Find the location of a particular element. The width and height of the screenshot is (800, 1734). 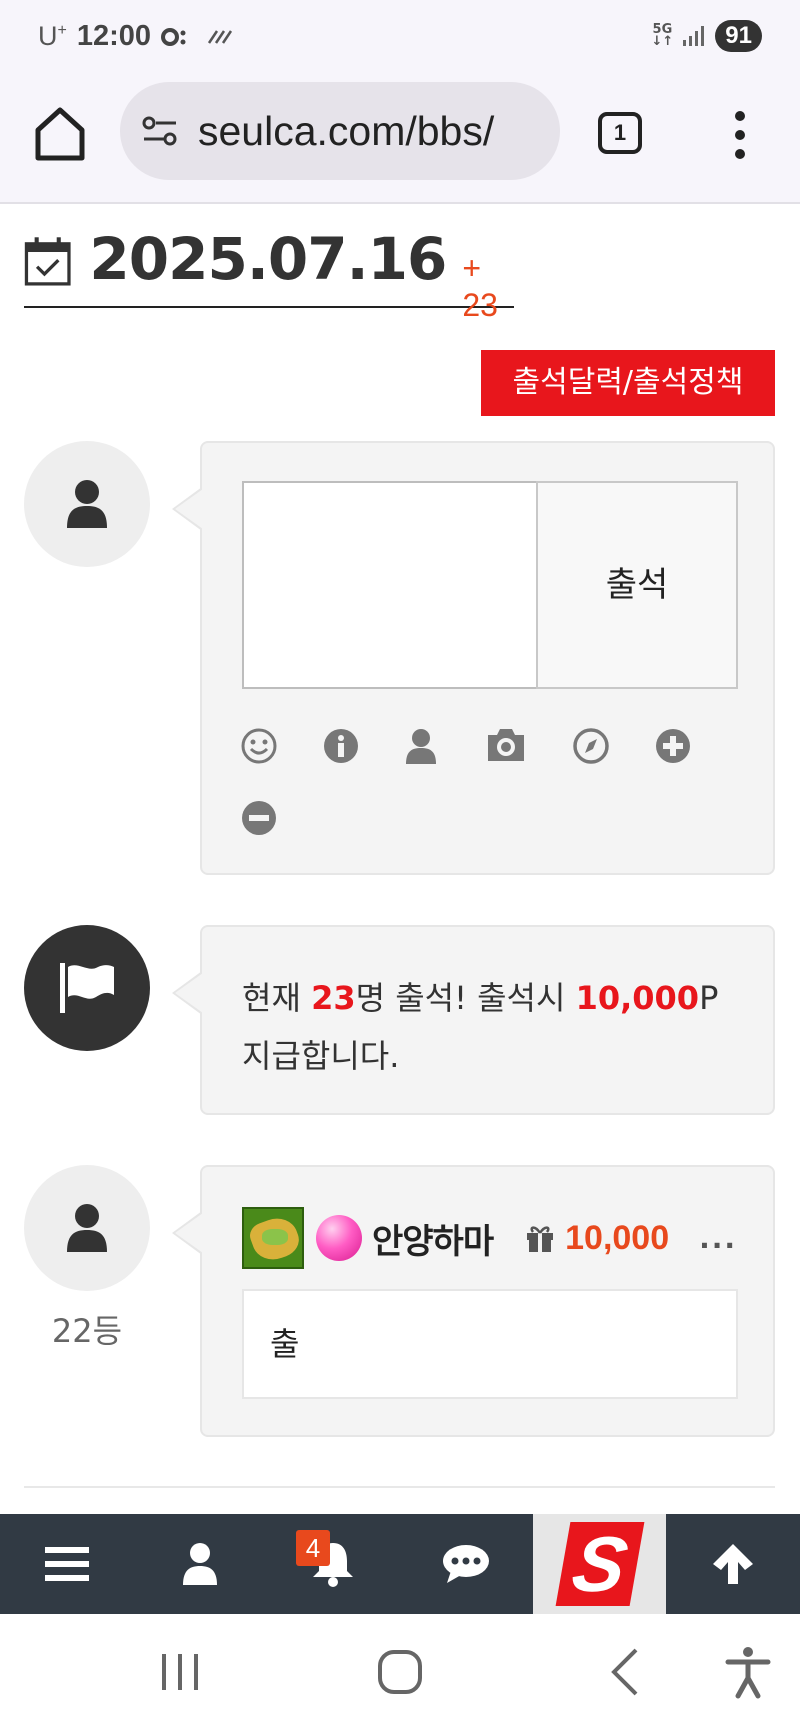

attendance-delta: + 23 is located at coordinates (480, 286).